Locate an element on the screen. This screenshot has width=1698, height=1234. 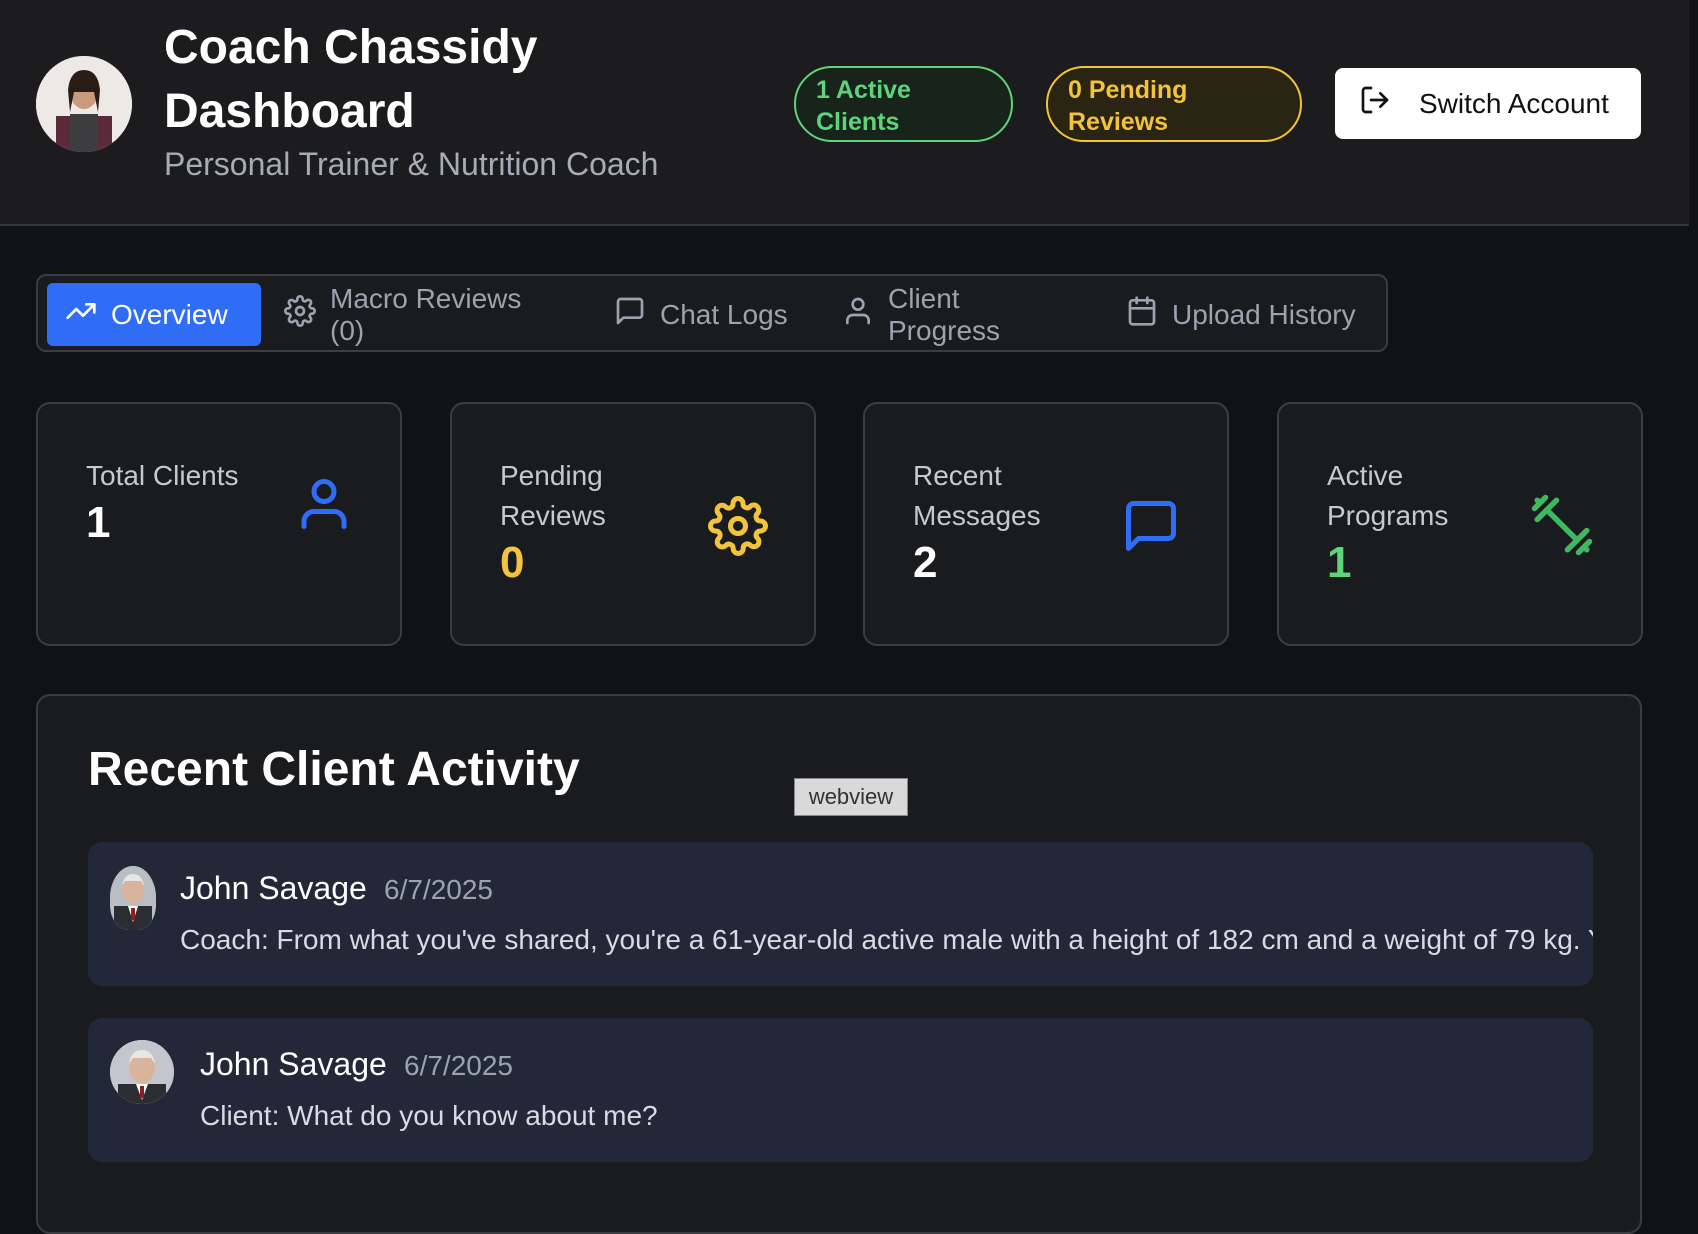
window-edge is located at coordinates (1693, 603).